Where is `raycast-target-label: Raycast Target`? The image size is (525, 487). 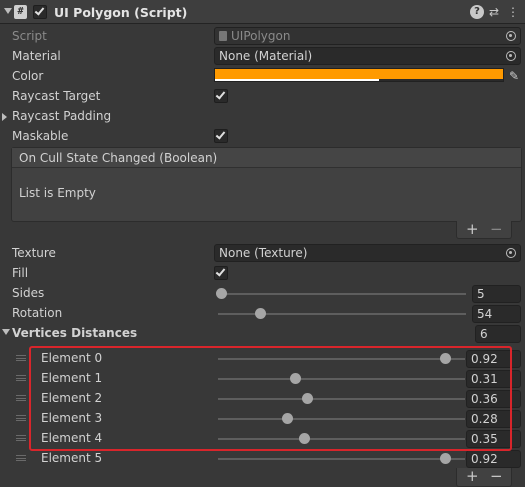 raycast-target-label: Raycast Target is located at coordinates (56, 96).